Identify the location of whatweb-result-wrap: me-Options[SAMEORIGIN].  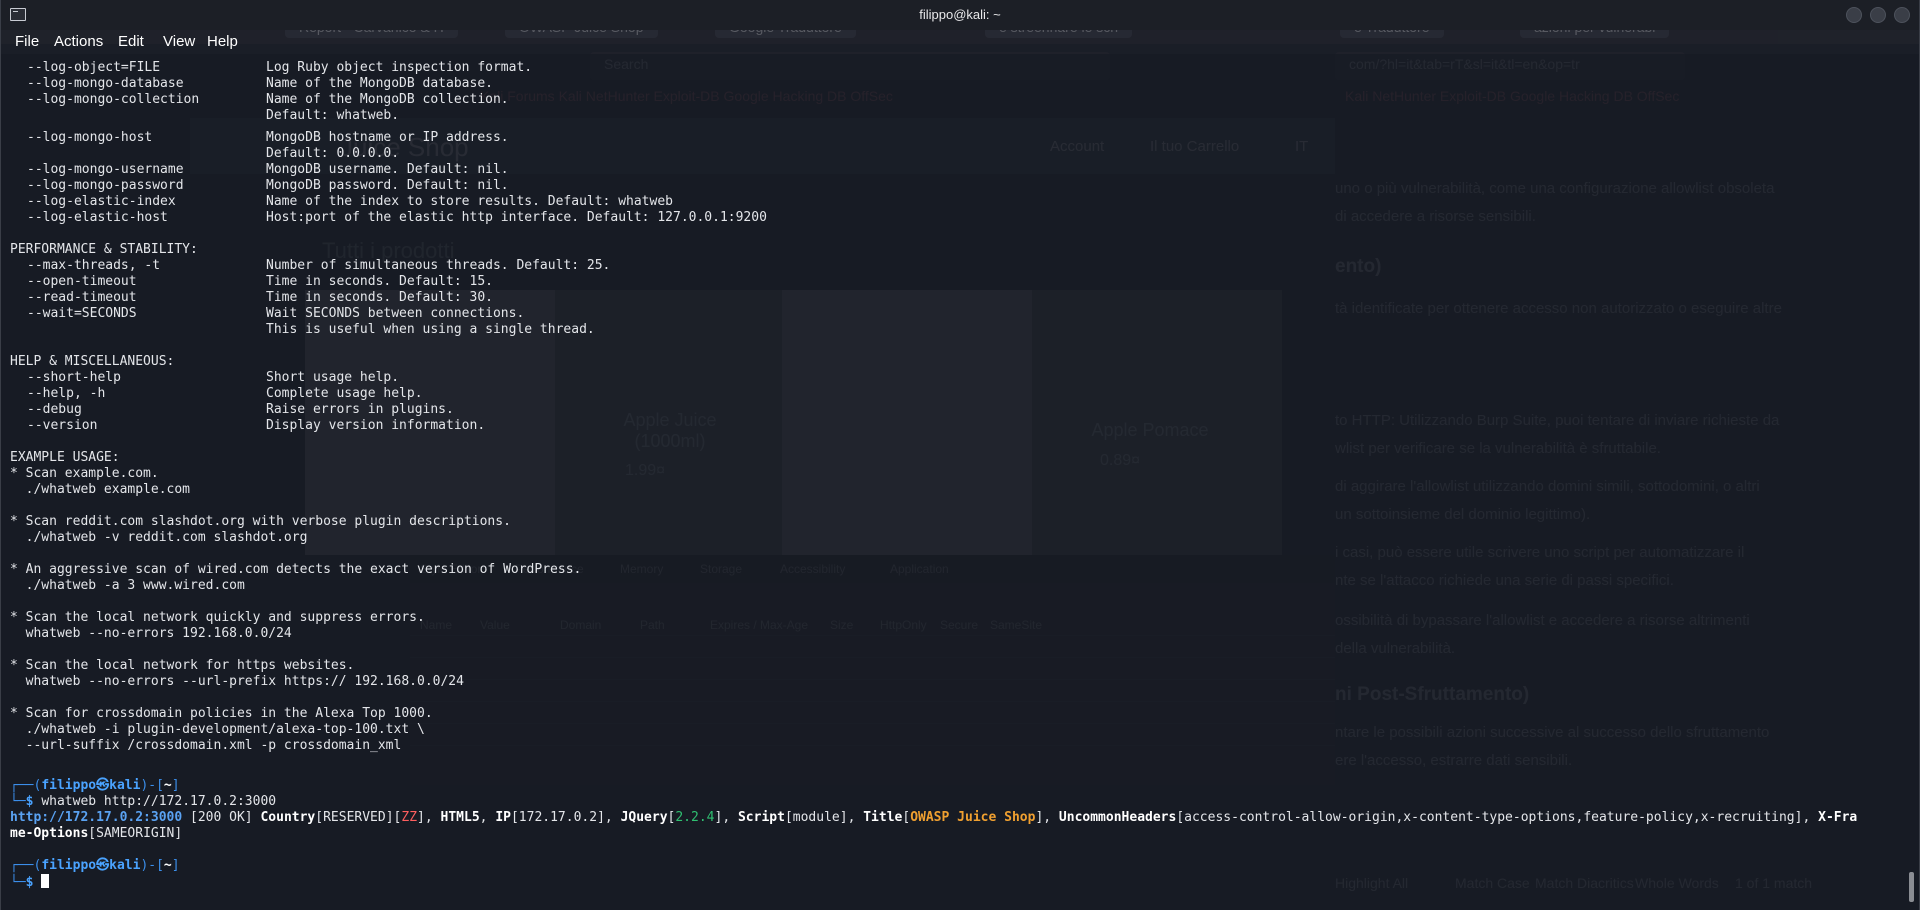
(96, 833).